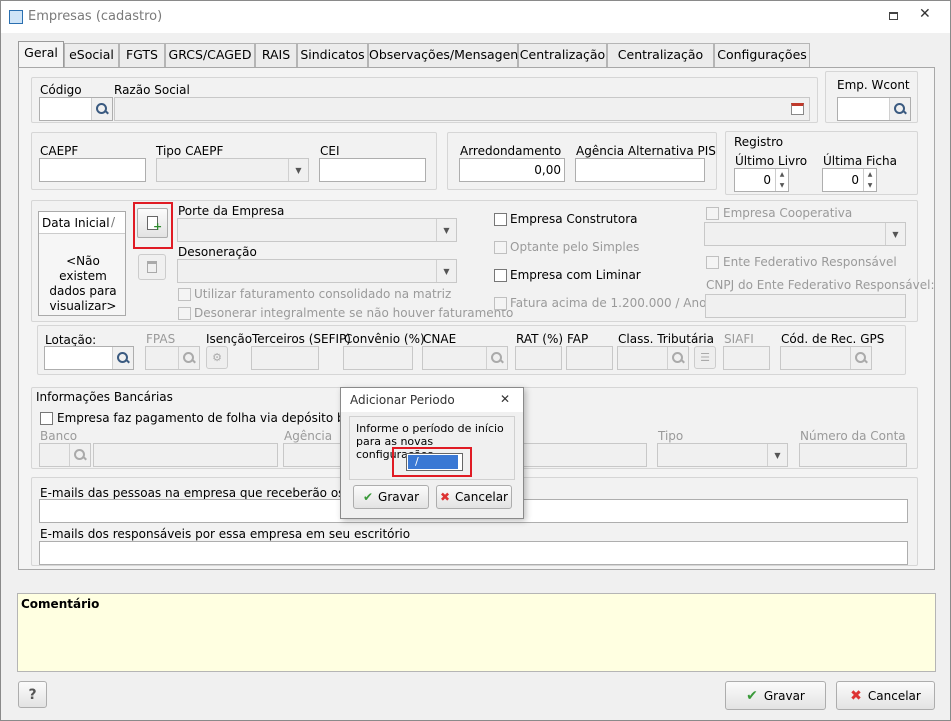  Describe the element at coordinates (399, 497) in the screenshot. I see `dialog-gravar-label: Gravar` at that location.